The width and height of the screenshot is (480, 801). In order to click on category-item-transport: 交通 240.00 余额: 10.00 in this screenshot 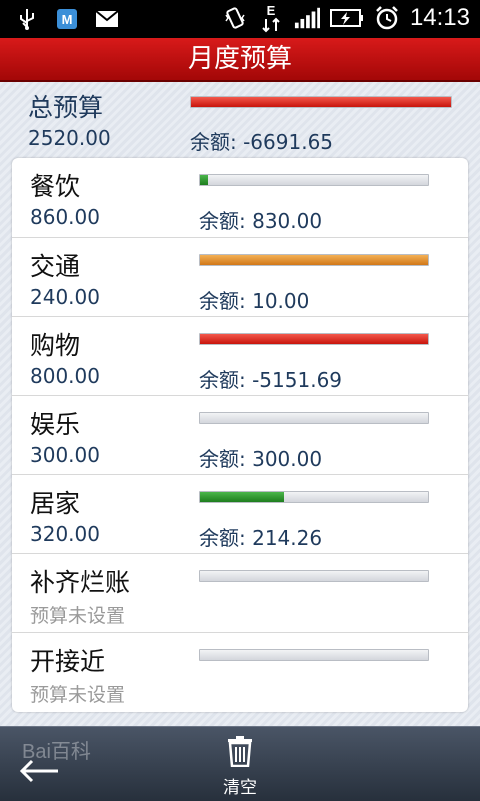, I will do `click(240, 277)`.